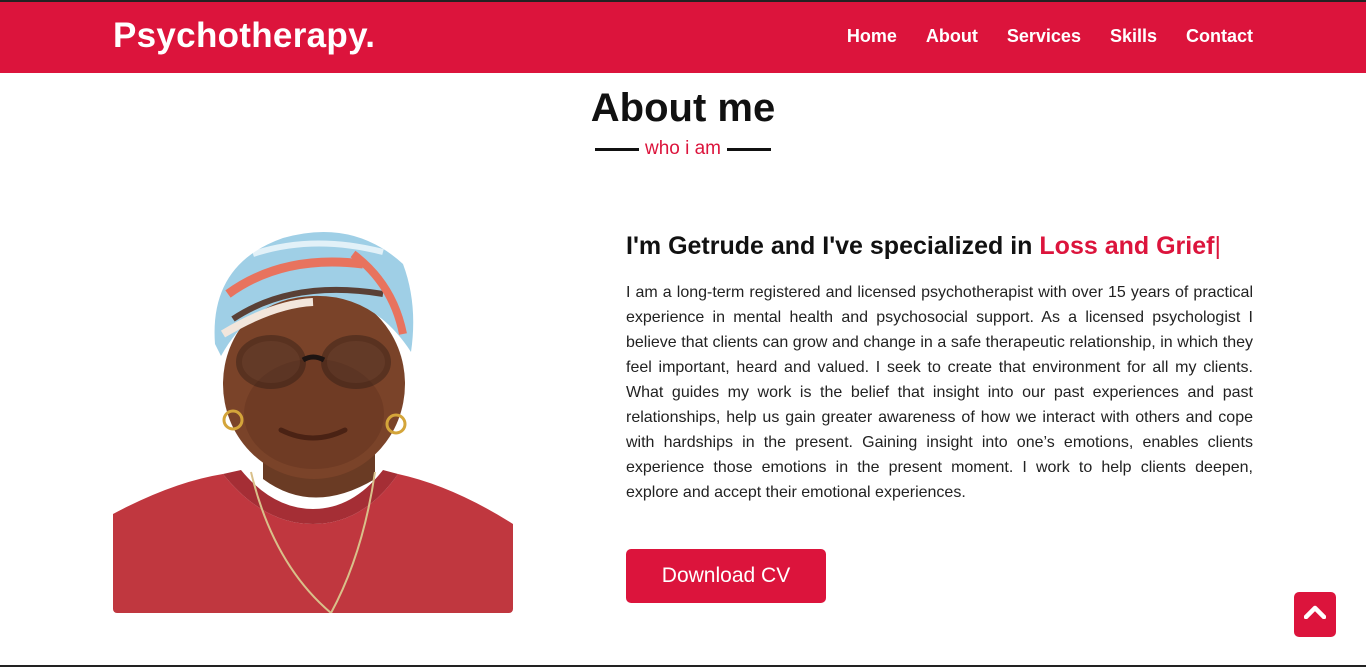 Image resolution: width=1366 pixels, height=667 pixels. Describe the element at coordinates (1044, 36) in the screenshot. I see `nav-link-services: Services` at that location.